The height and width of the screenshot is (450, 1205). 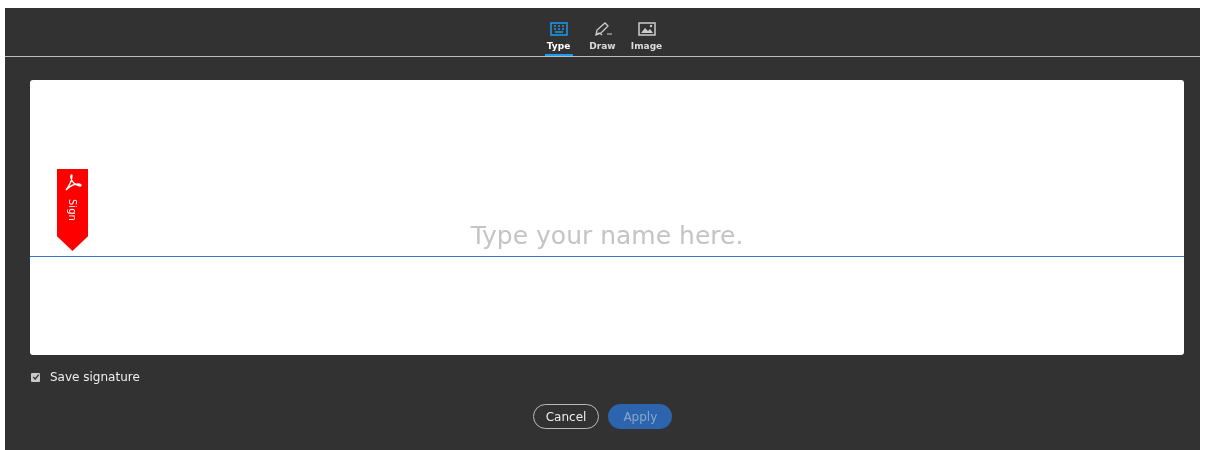 I want to click on tab: Type, so click(x=558, y=34).